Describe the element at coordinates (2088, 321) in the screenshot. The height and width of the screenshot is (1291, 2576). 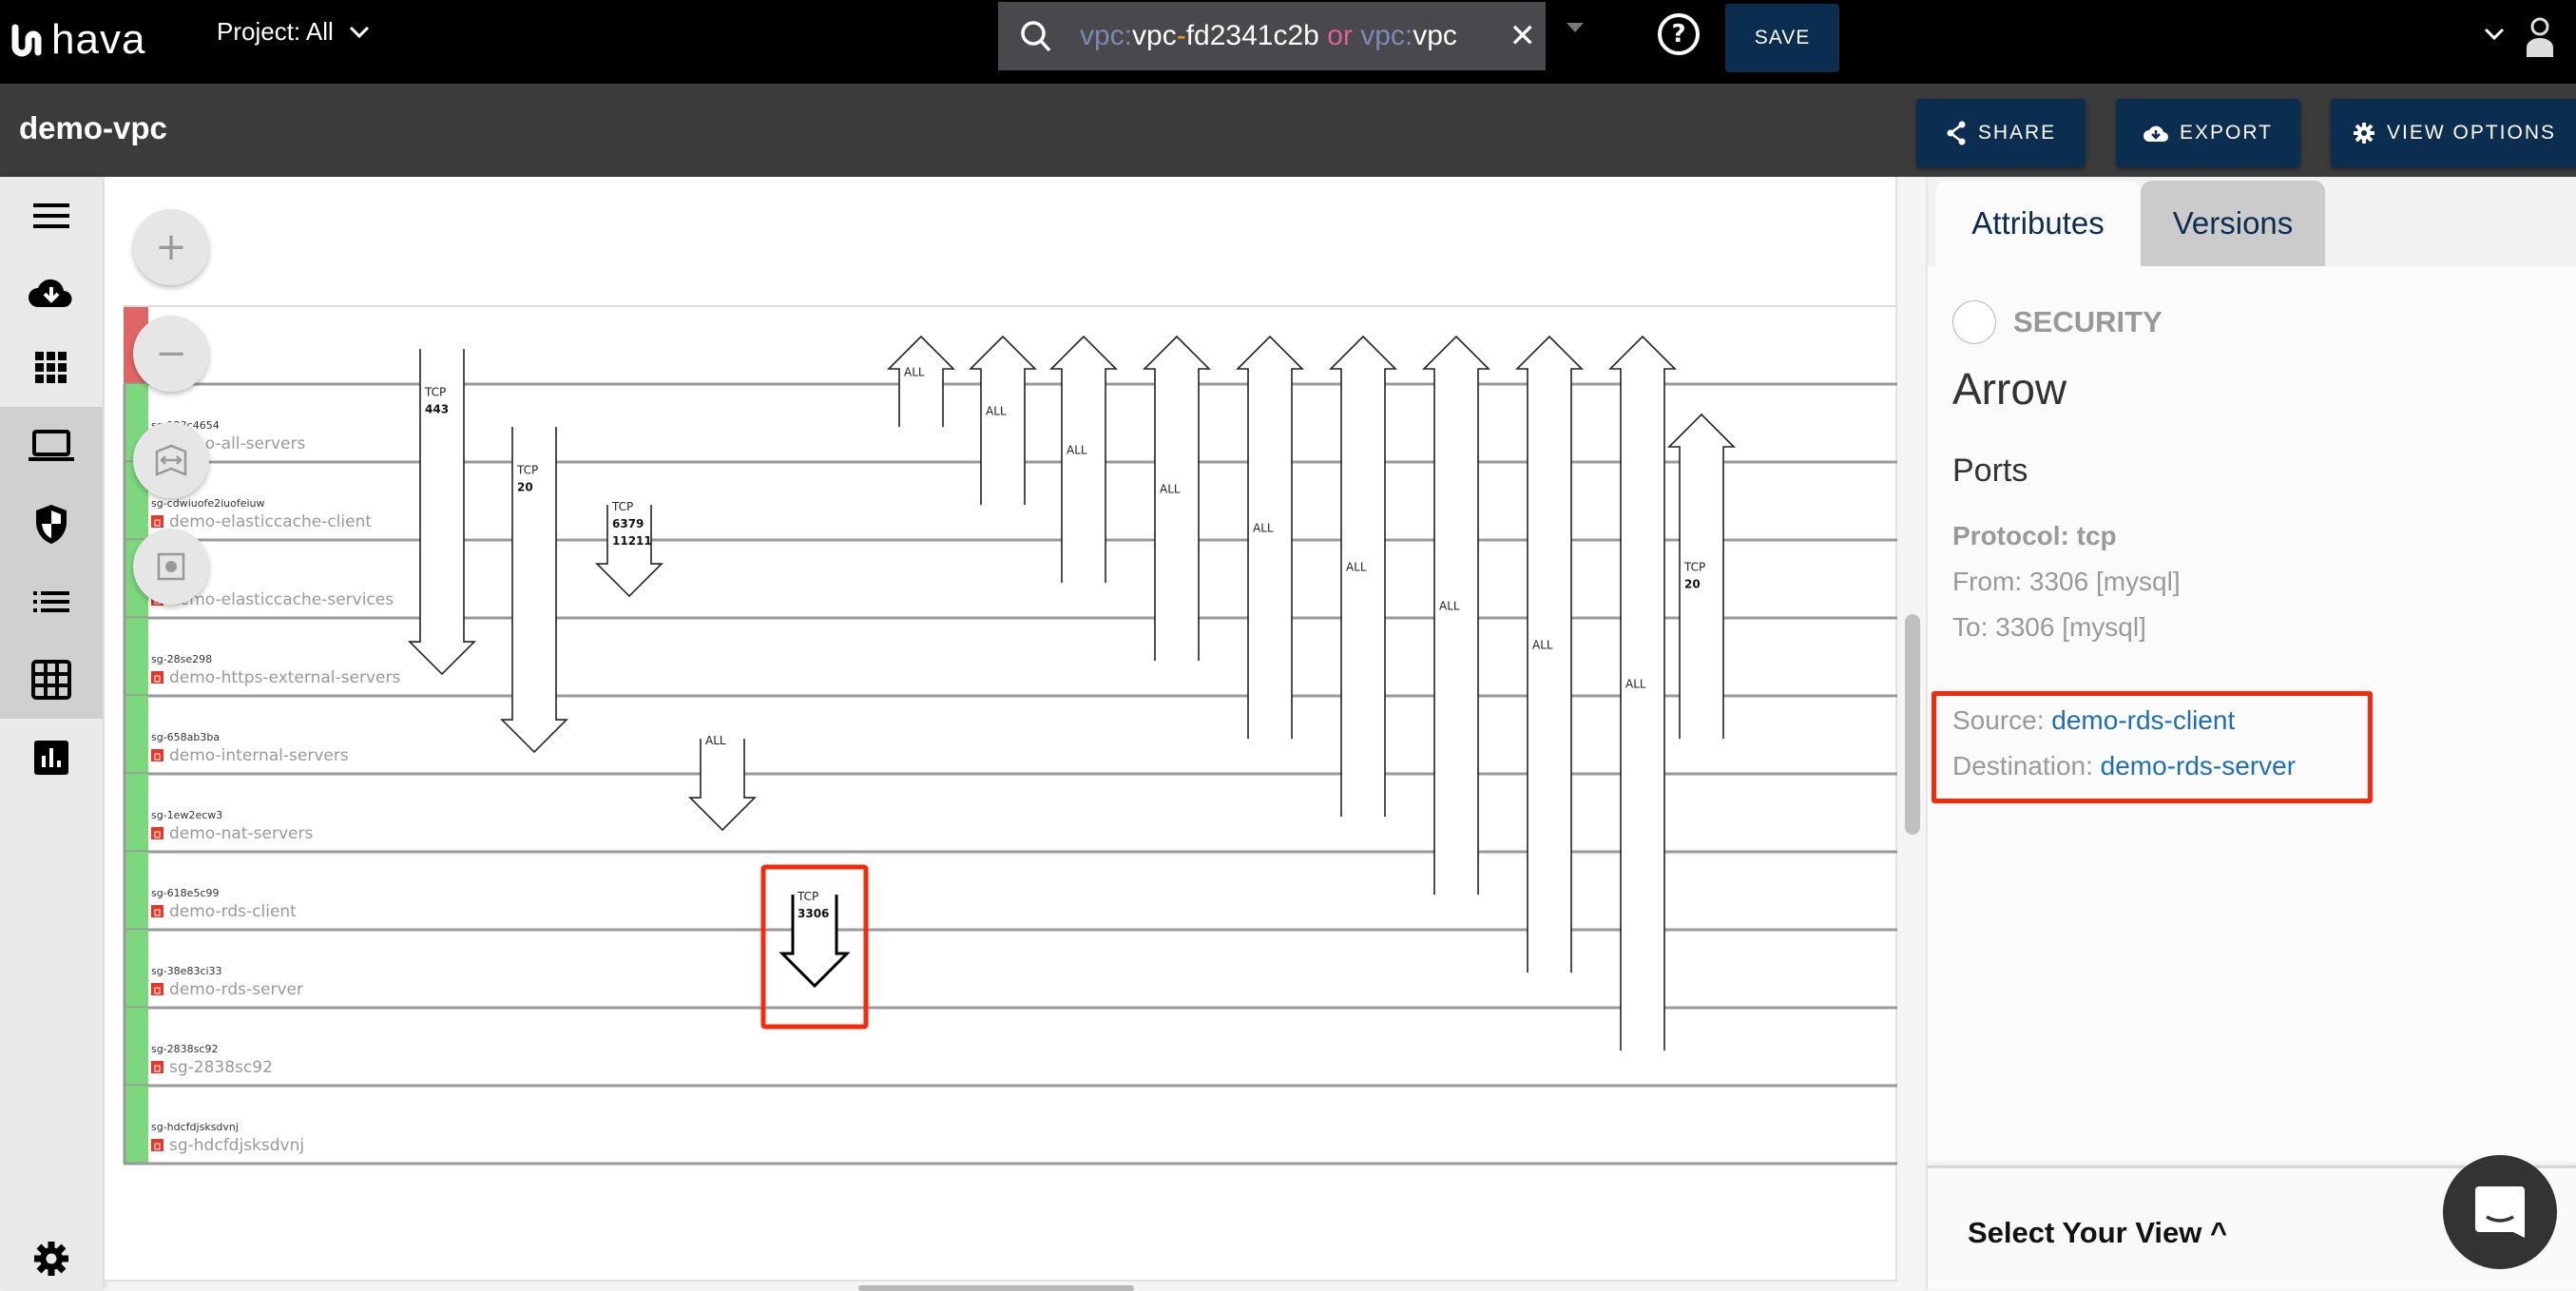
I see `category-label: SECURITY` at that location.